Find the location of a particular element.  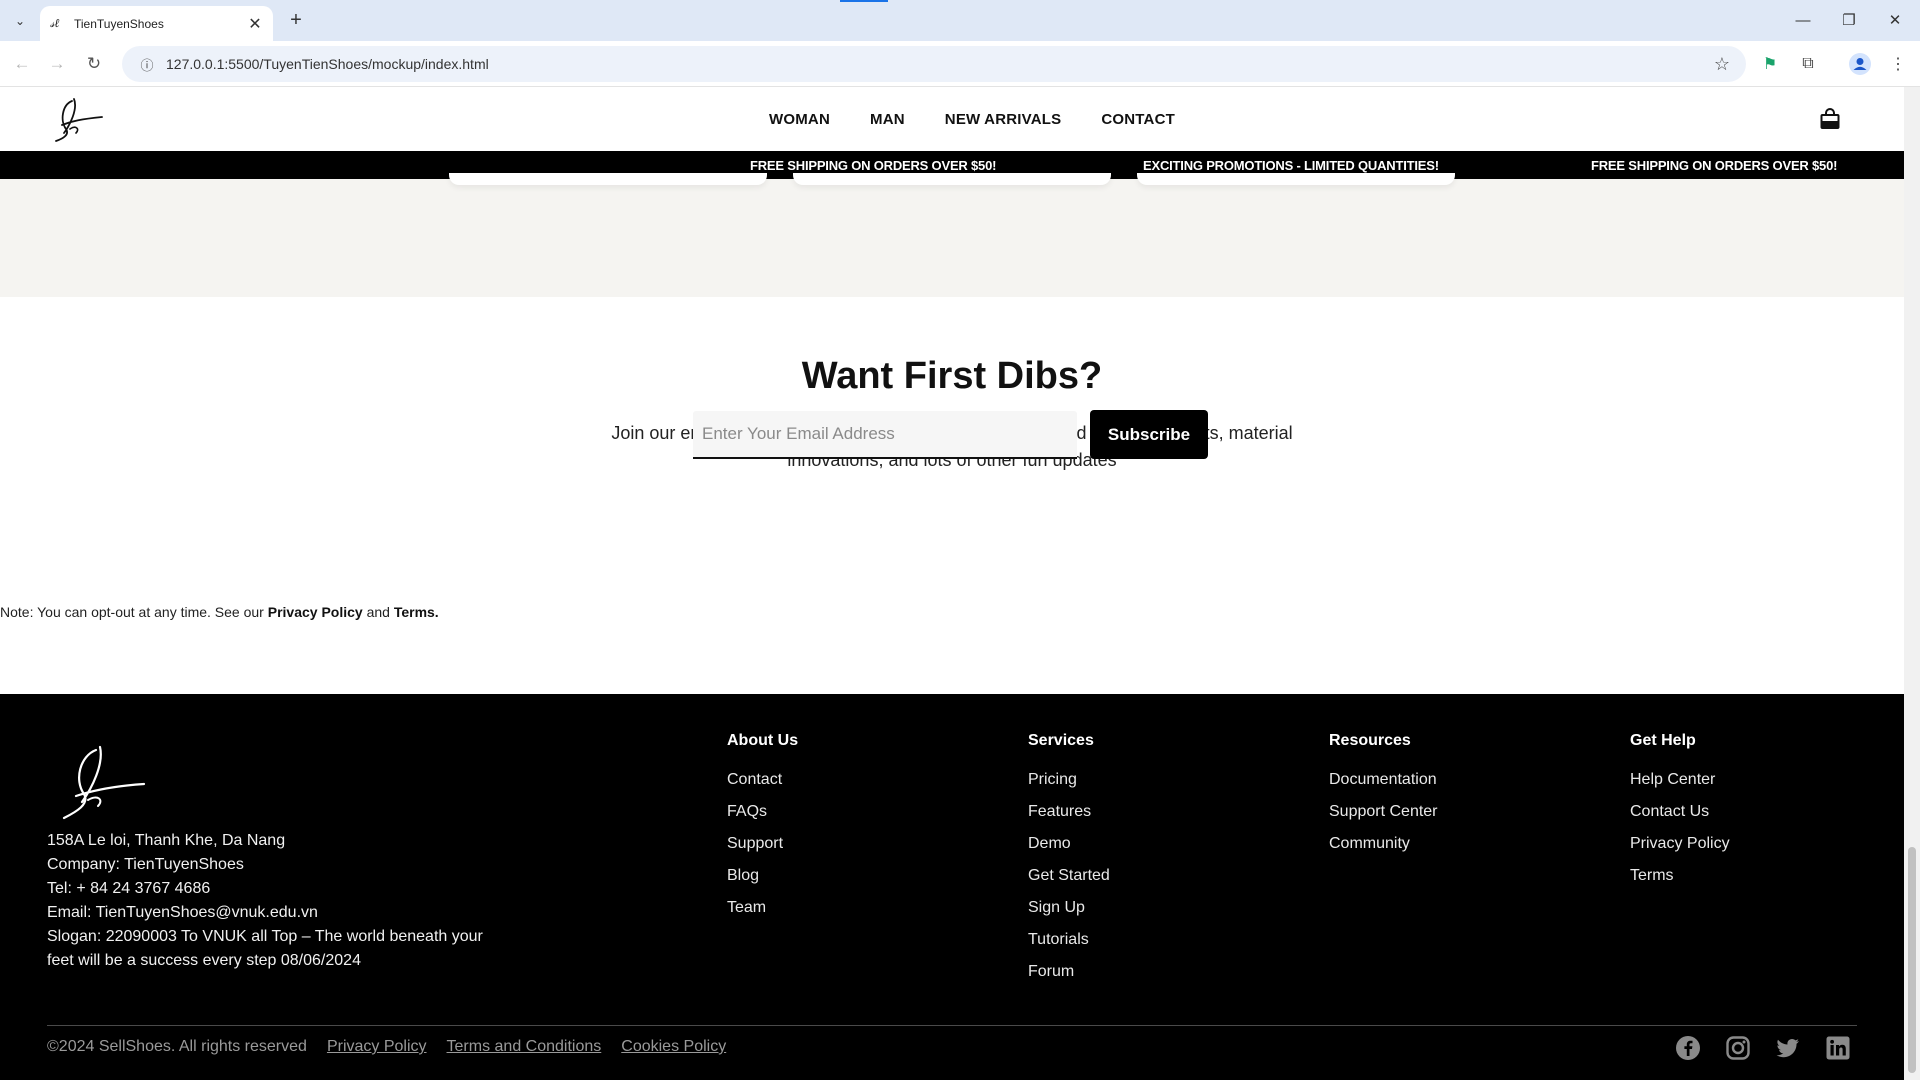

nav-contact: CONTACT is located at coordinates (1138, 119).